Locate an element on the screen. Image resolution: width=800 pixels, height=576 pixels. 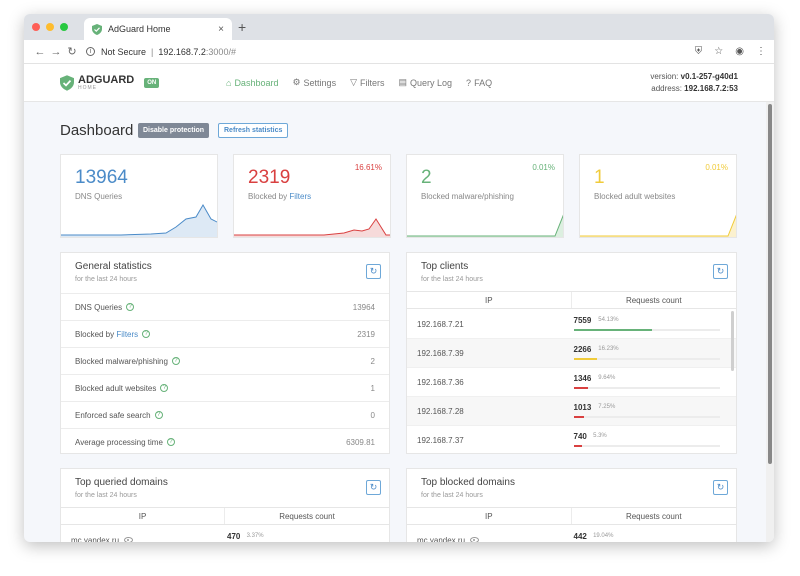
back-arrow-icon: ← is located at coordinates (40, 52).